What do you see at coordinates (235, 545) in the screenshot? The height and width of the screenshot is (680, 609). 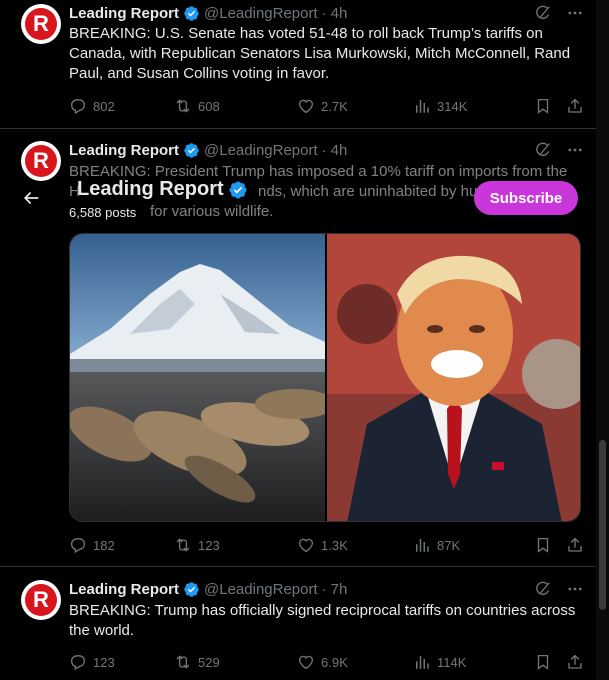 I see `retweet-button: 123` at bounding box center [235, 545].